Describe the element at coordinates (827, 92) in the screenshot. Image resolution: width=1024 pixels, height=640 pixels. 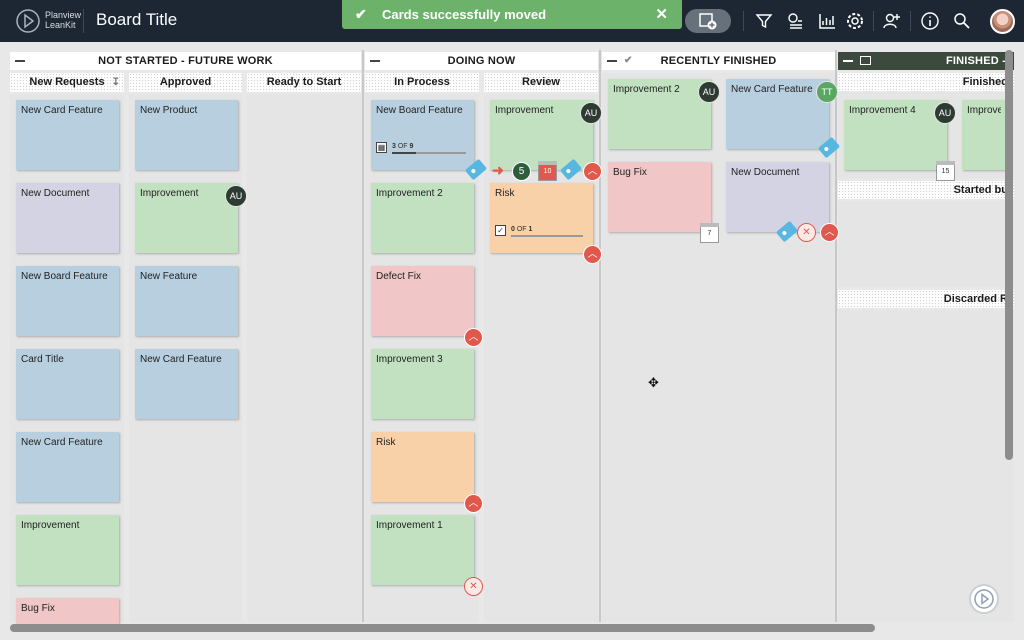
I see `avatar: TT` at that location.